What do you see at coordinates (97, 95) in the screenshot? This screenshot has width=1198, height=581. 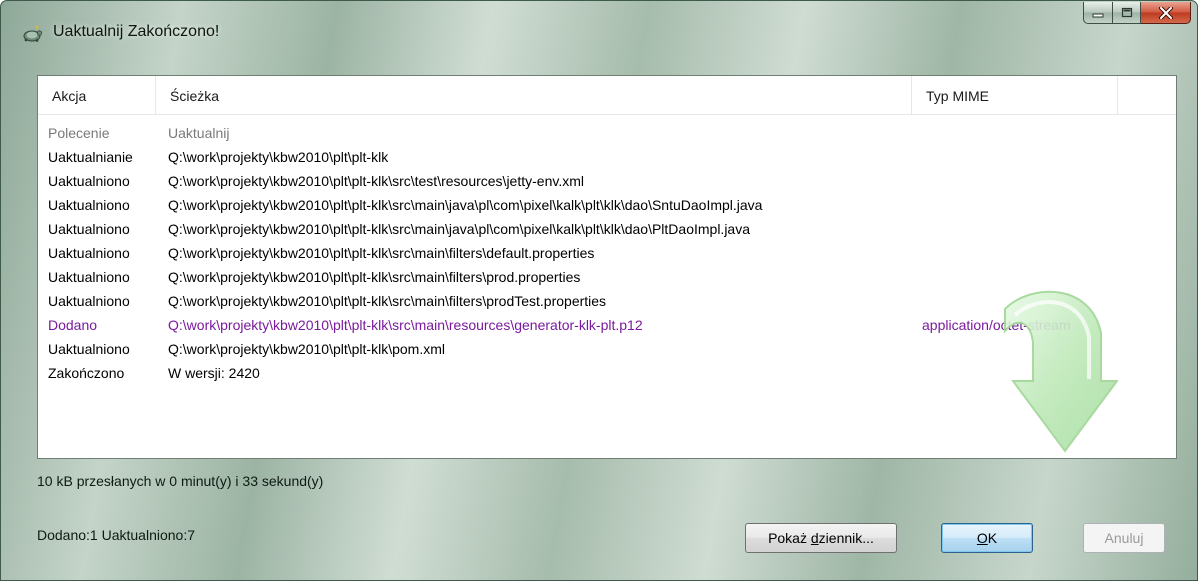 I see `column-header-action: Akcja` at bounding box center [97, 95].